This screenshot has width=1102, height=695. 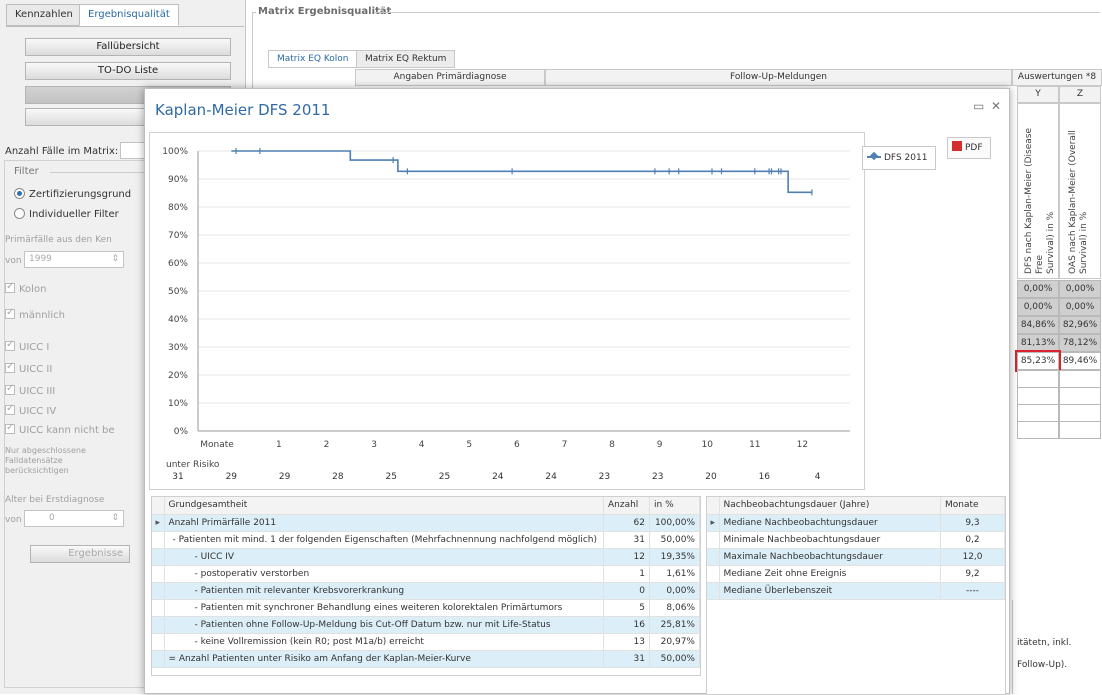 I want to click on tab-kennzahlen: Kennzahlen, so click(x=44, y=15).